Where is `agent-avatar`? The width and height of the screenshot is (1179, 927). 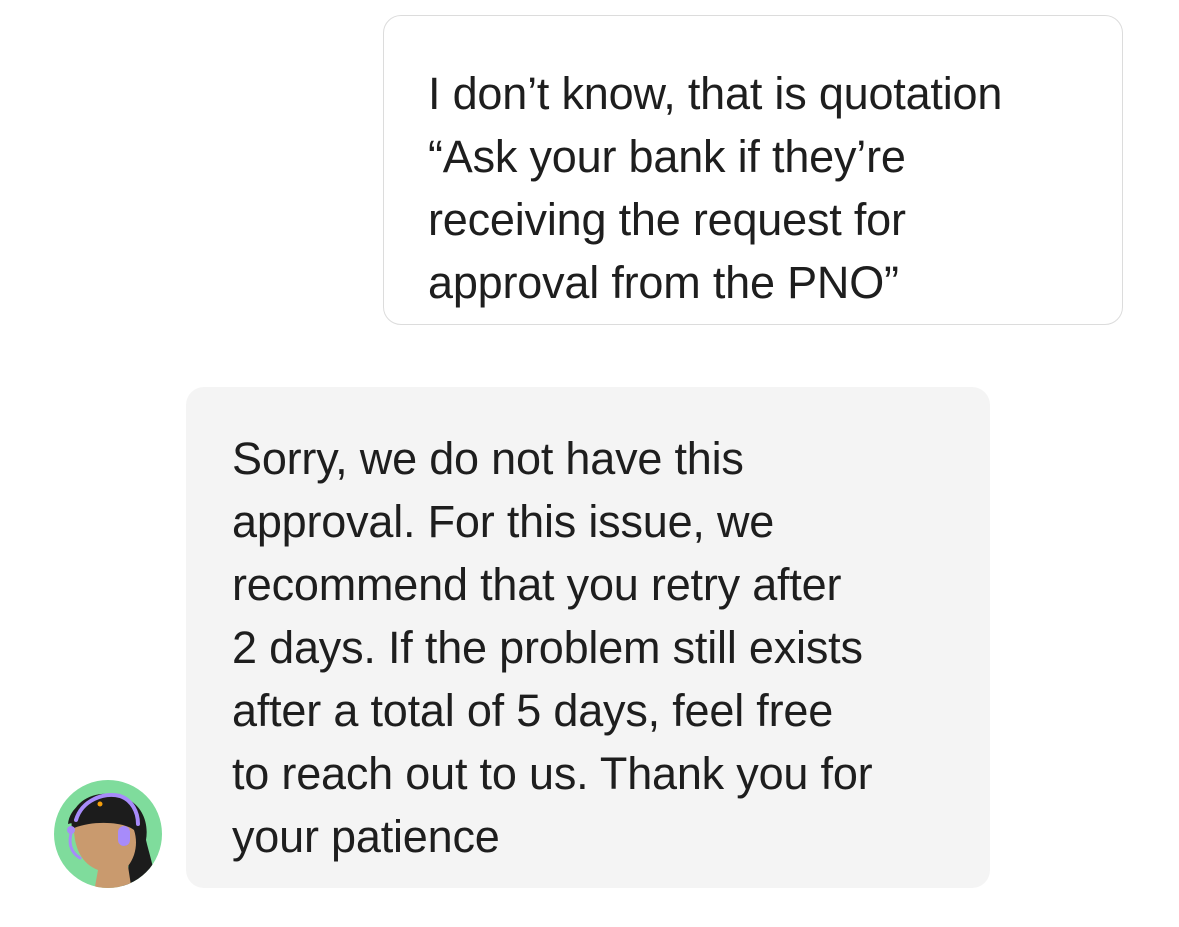
agent-avatar is located at coordinates (108, 834).